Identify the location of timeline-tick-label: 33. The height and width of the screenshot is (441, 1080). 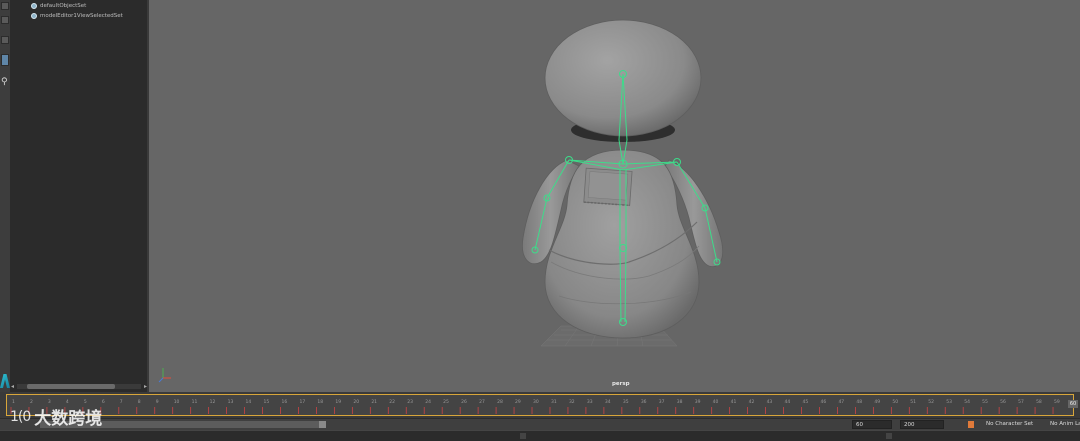
(590, 402).